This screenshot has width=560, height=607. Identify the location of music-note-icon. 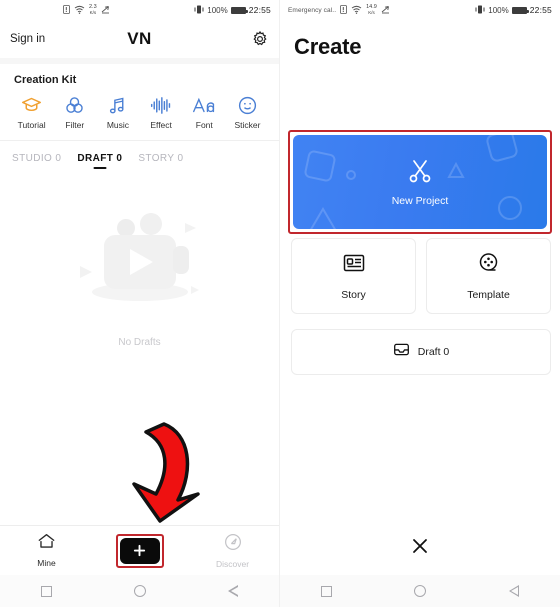
(117, 105).